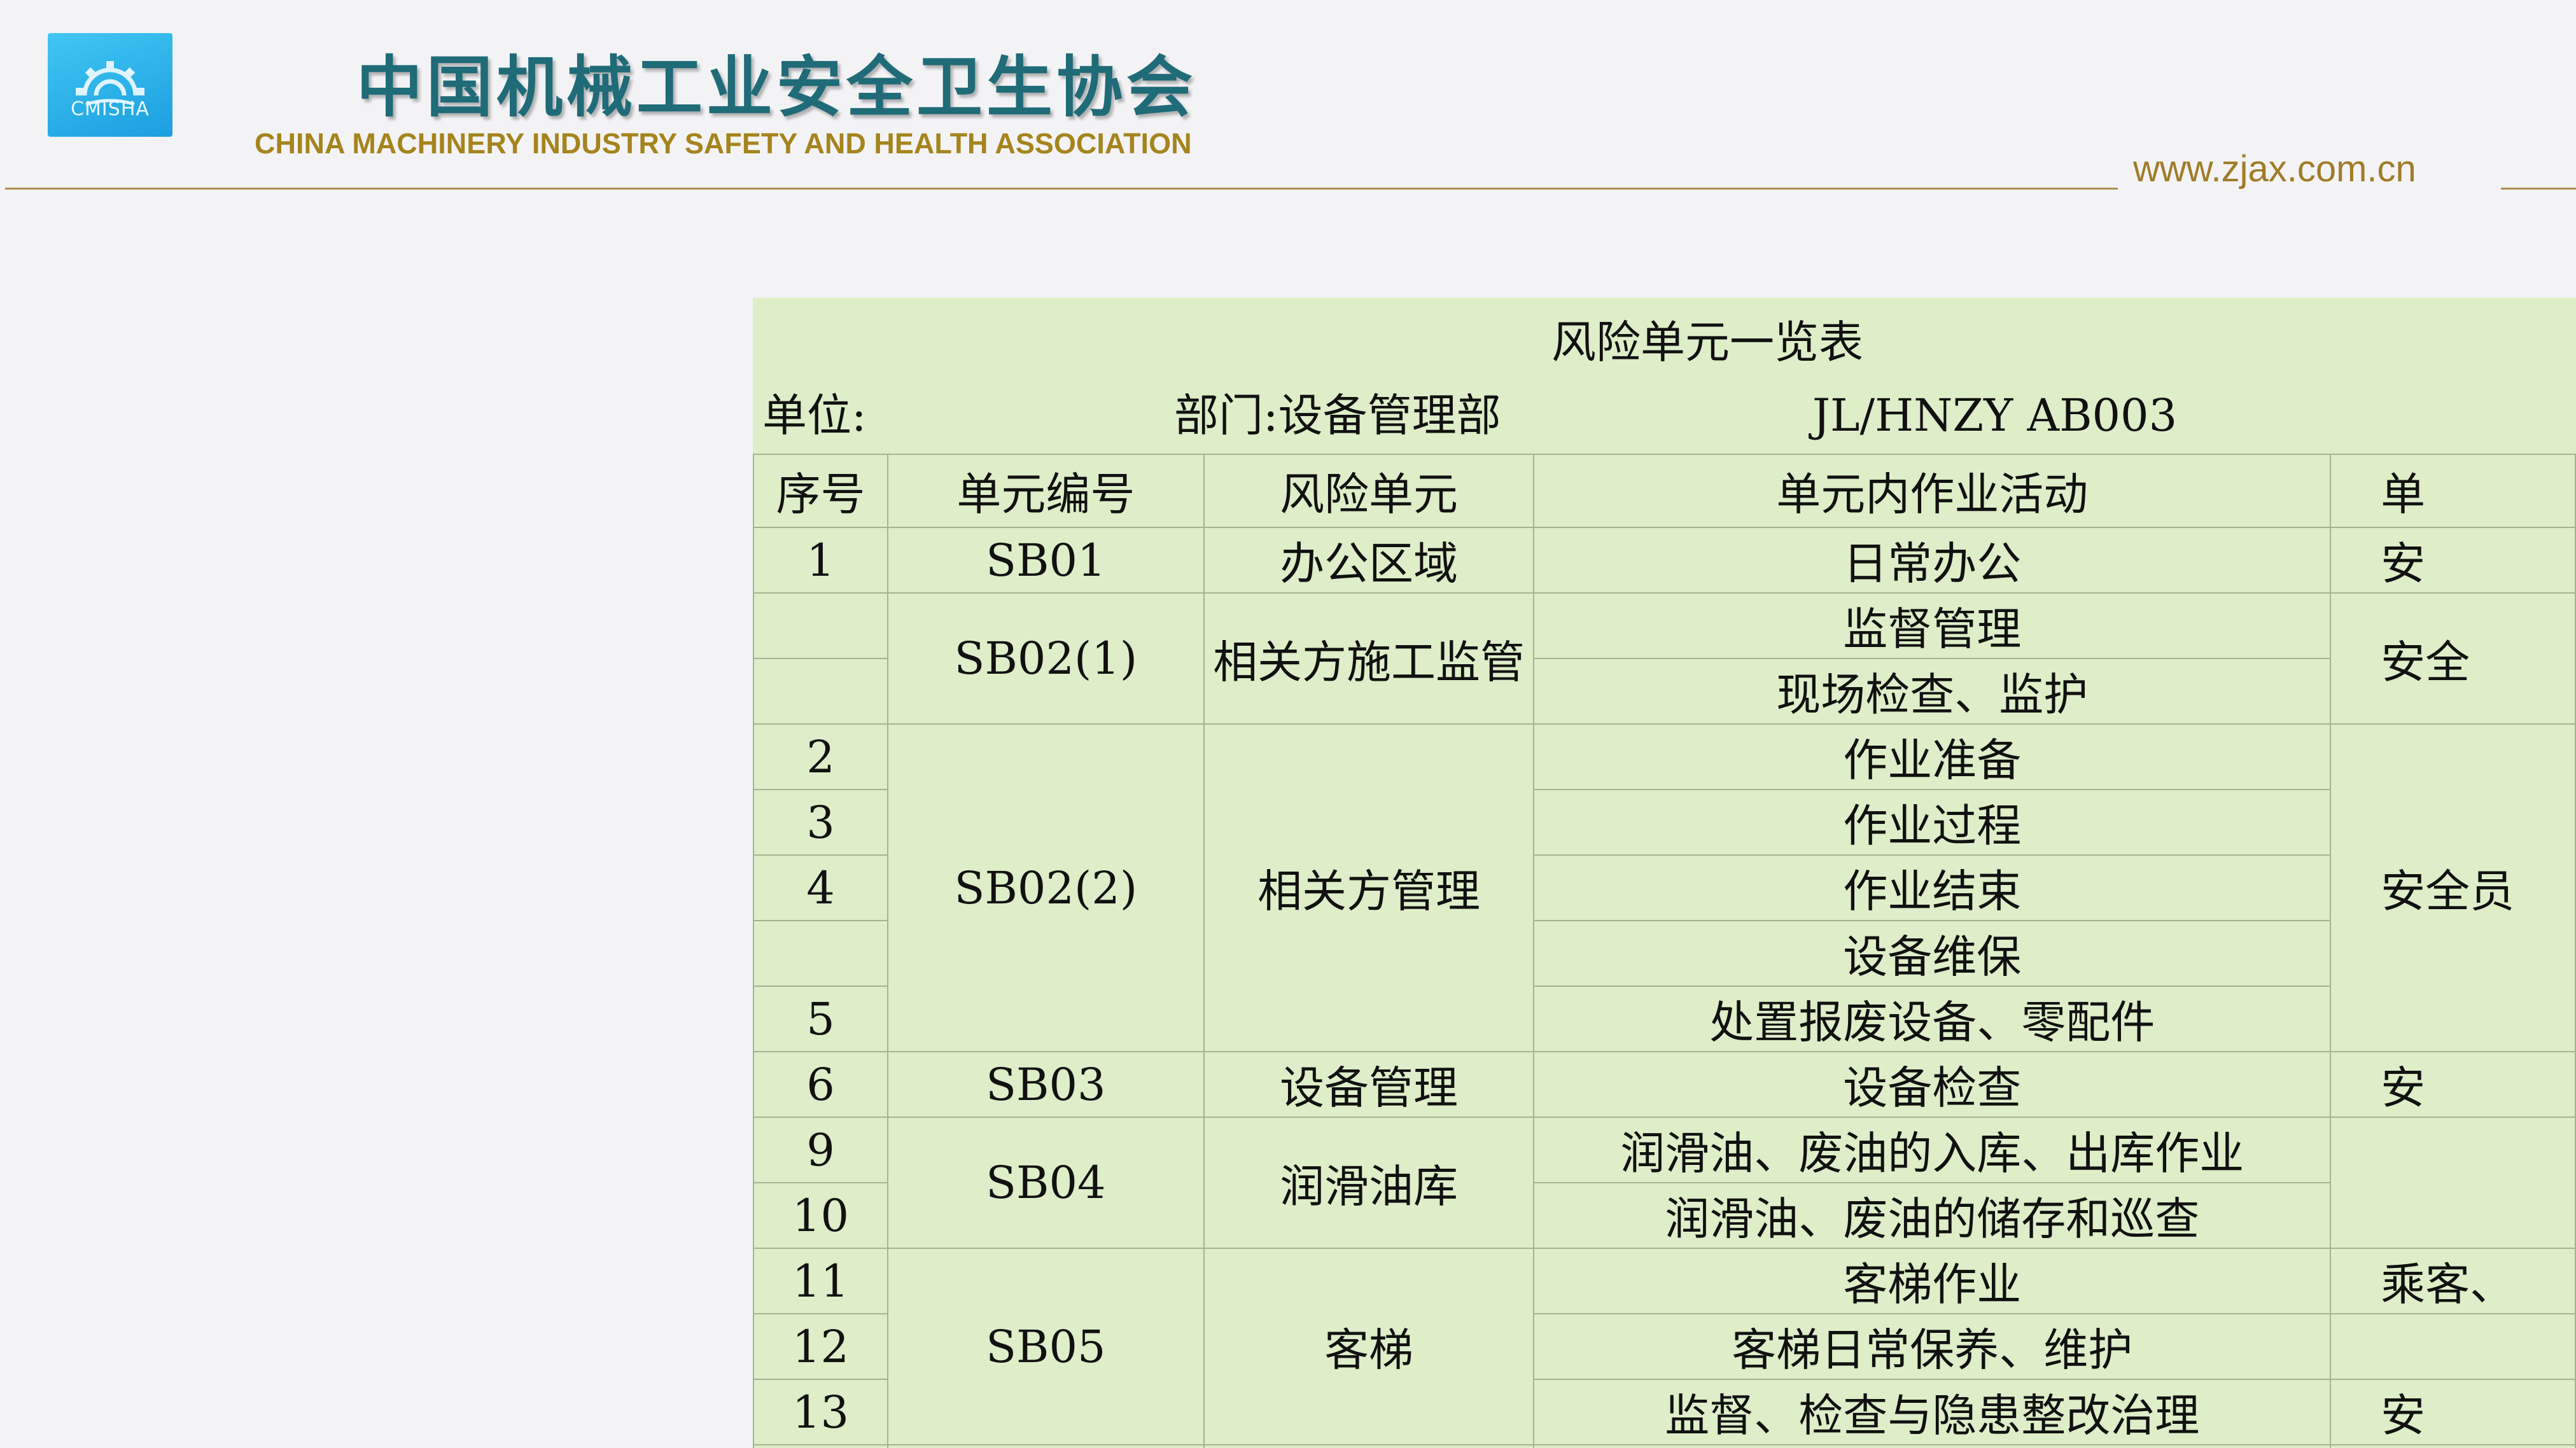 The image size is (2576, 1448). I want to click on risk-unit: 相关方施工监管, so click(1369, 658).